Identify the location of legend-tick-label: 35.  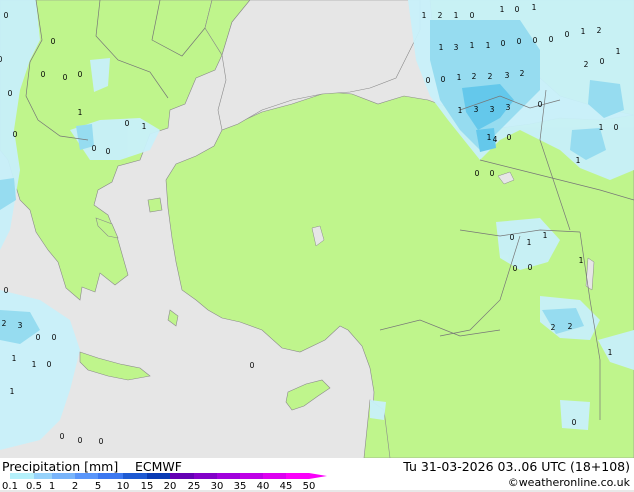
(240, 486).